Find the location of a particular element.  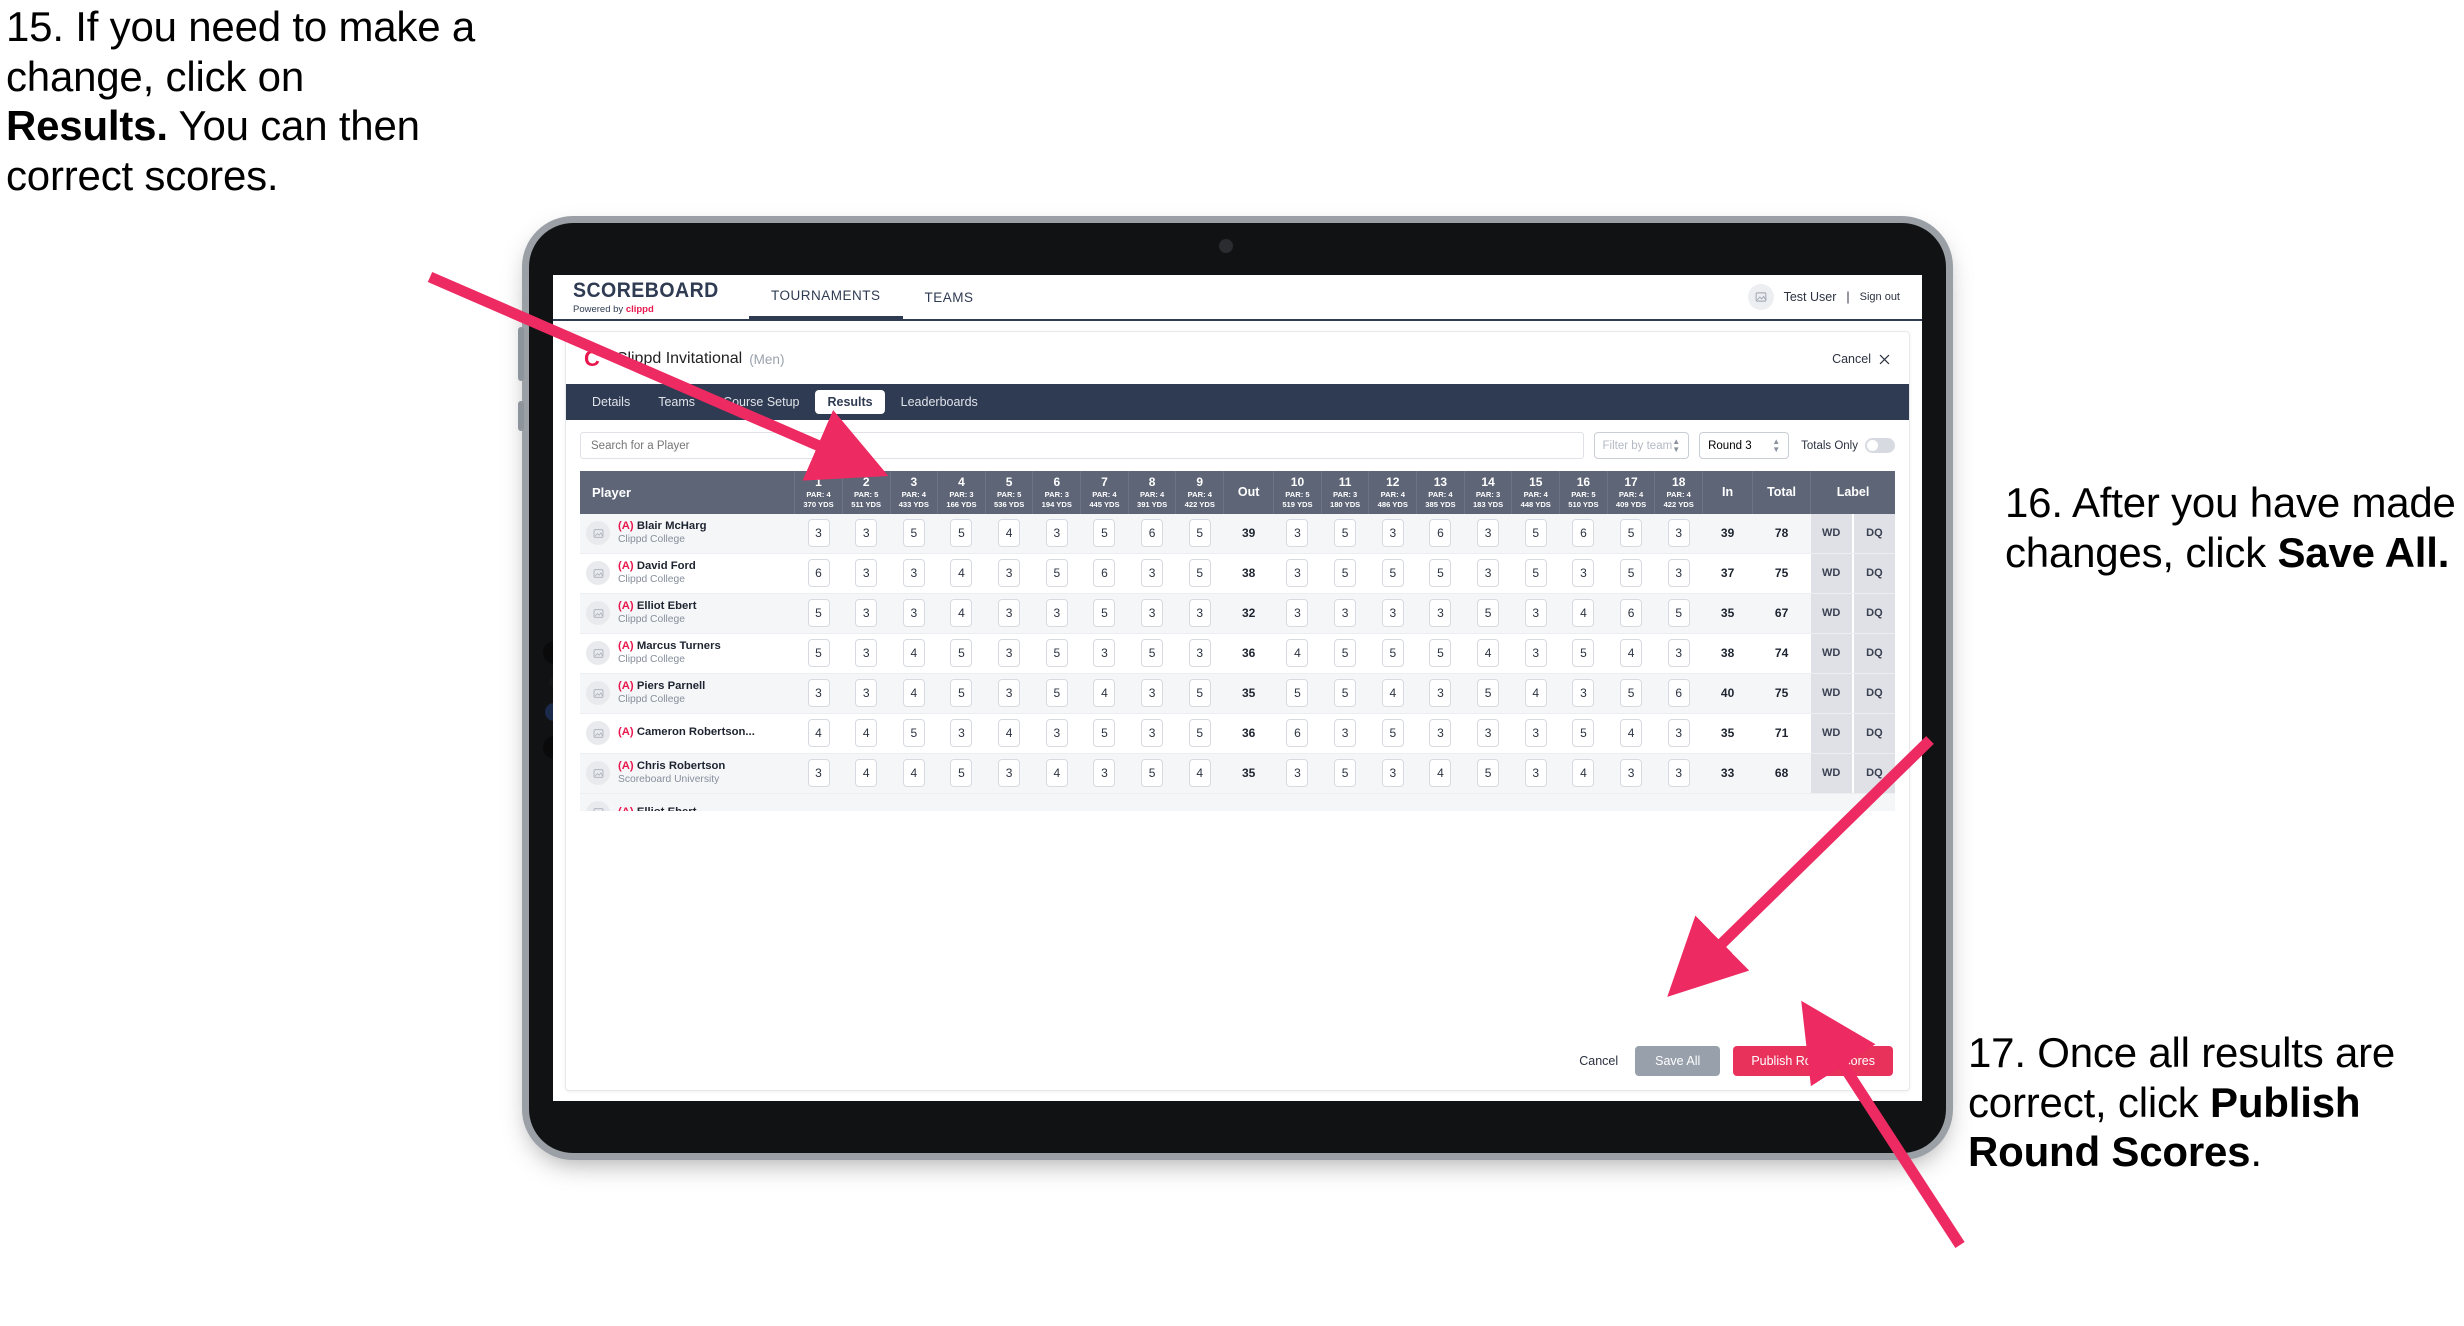

score-cell-hole-17: 6 is located at coordinates (1631, 613).